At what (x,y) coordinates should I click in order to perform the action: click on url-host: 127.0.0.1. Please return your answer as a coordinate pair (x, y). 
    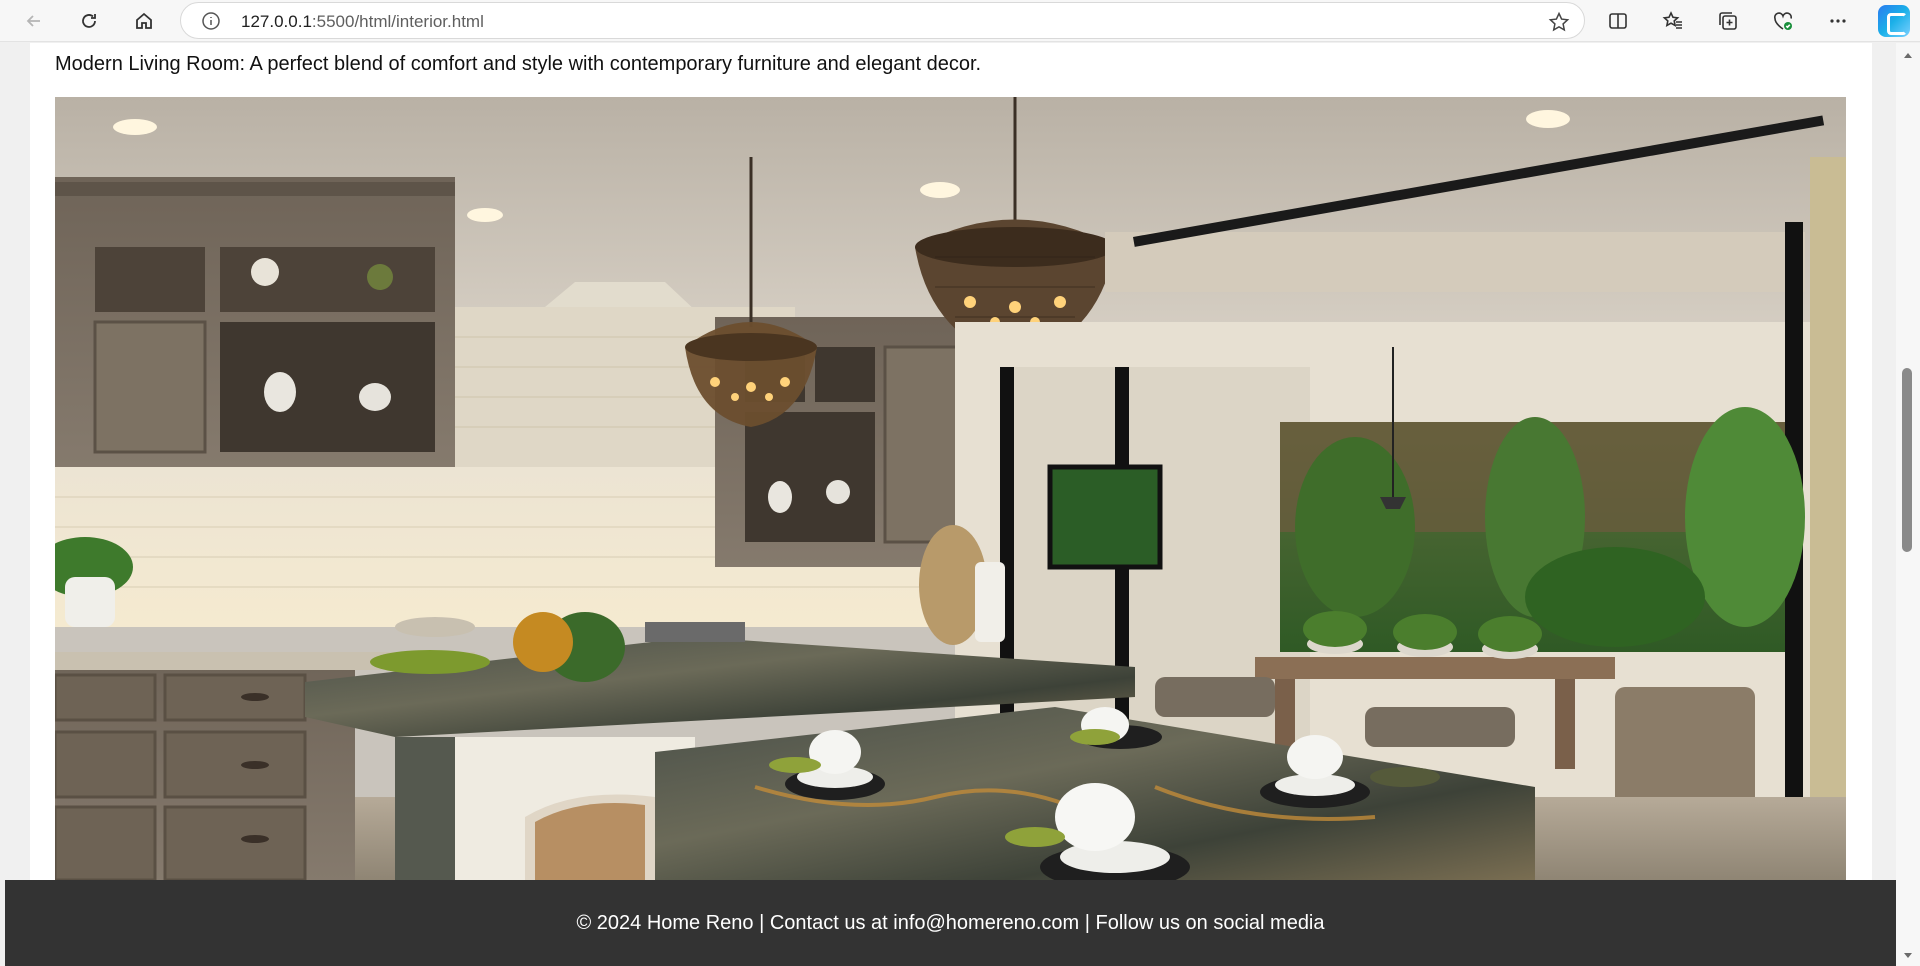
    Looking at the image, I should click on (276, 21).